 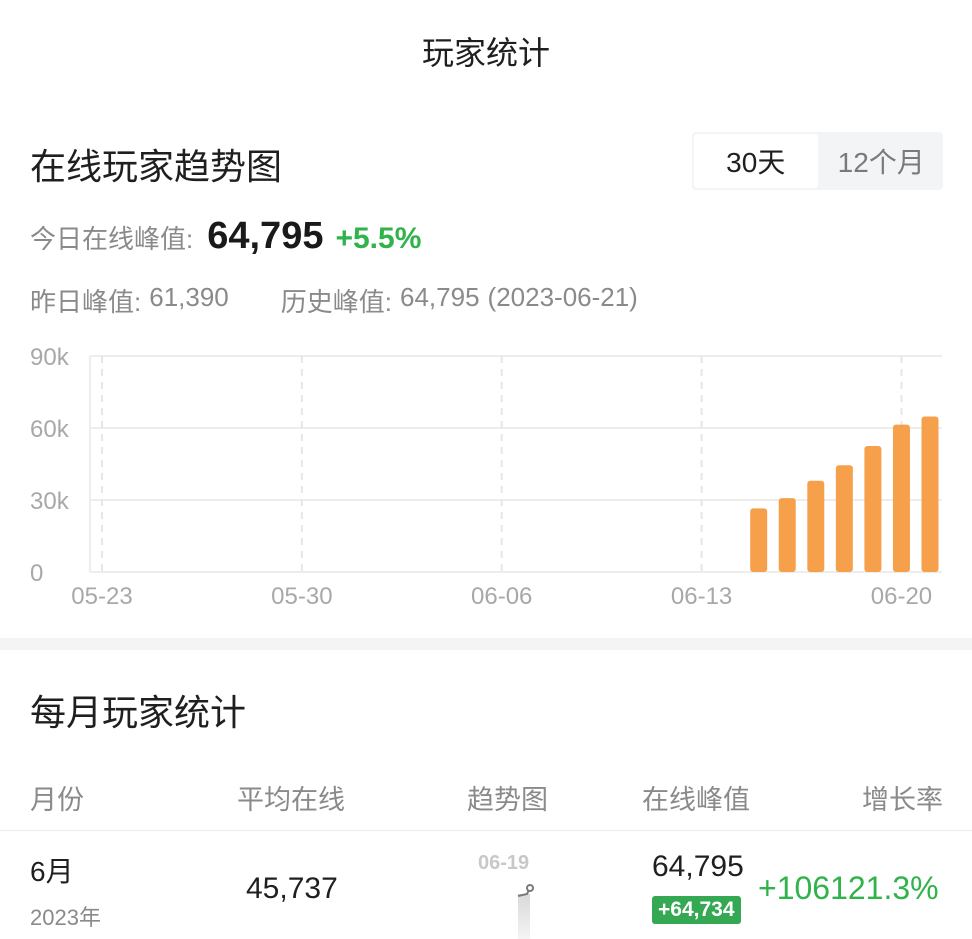 I want to click on x-tick-label: 05-23, so click(x=101, y=596).